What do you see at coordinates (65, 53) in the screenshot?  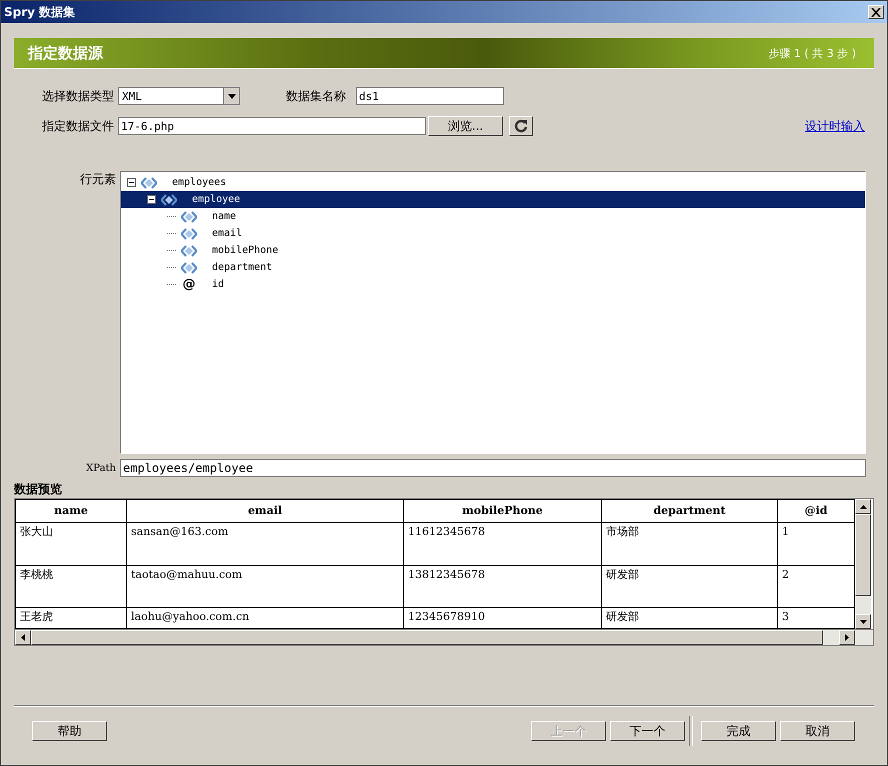 I see `banner-title: 指定数据源` at bounding box center [65, 53].